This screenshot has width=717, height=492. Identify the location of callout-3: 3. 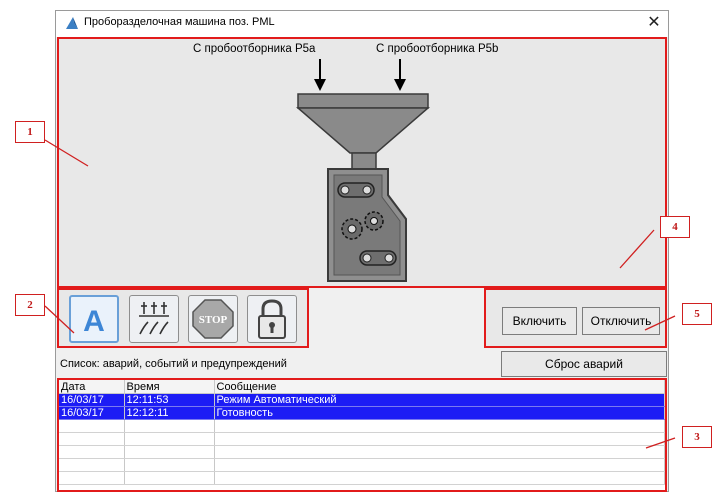
(697, 437).